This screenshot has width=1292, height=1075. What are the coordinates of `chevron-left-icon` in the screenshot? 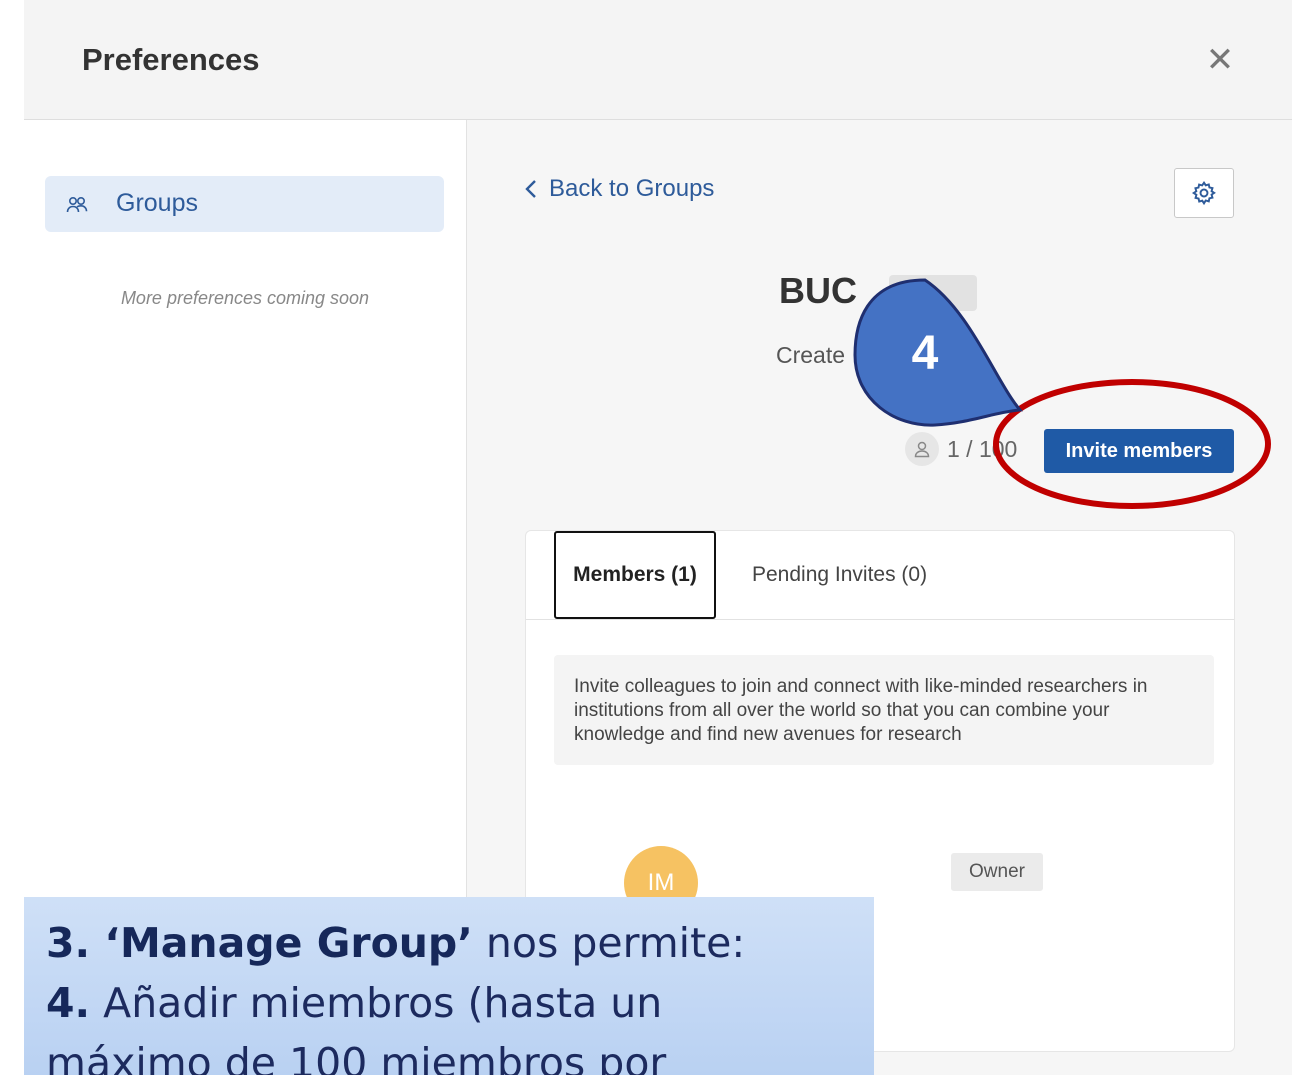 It's located at (530, 189).